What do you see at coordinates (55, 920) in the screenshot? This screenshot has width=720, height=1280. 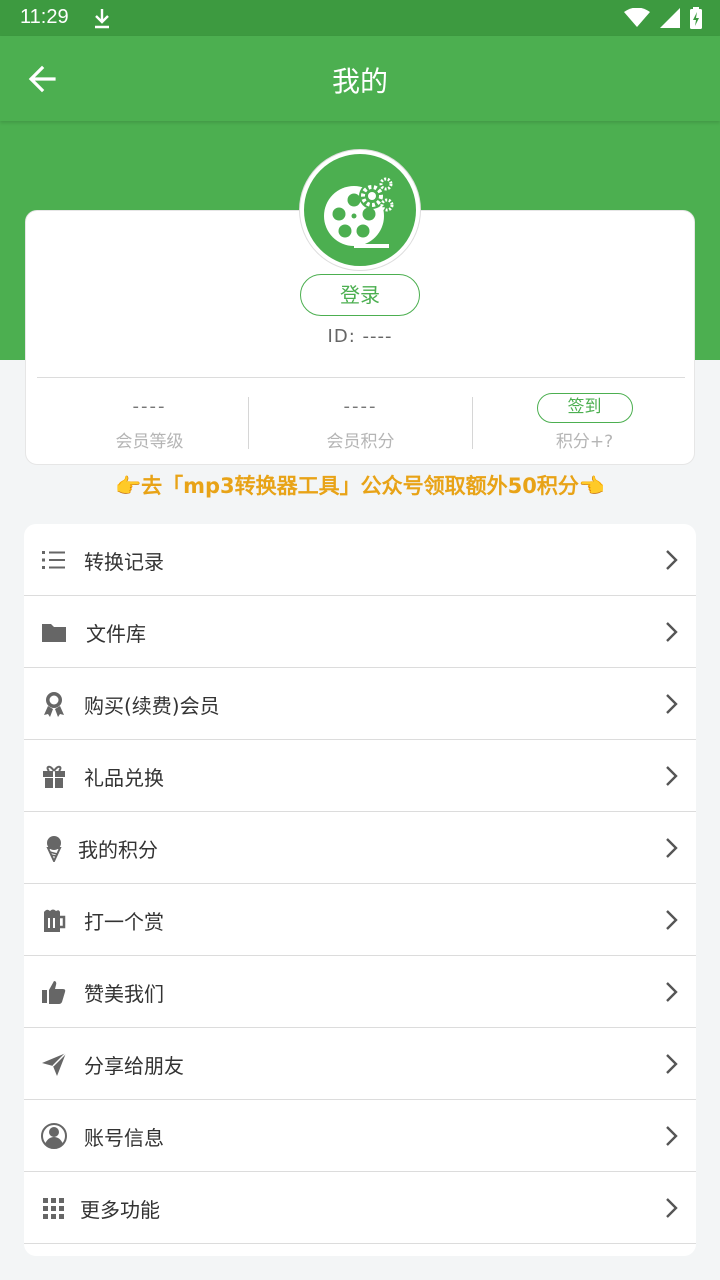 I see `beer-mug-icon` at bounding box center [55, 920].